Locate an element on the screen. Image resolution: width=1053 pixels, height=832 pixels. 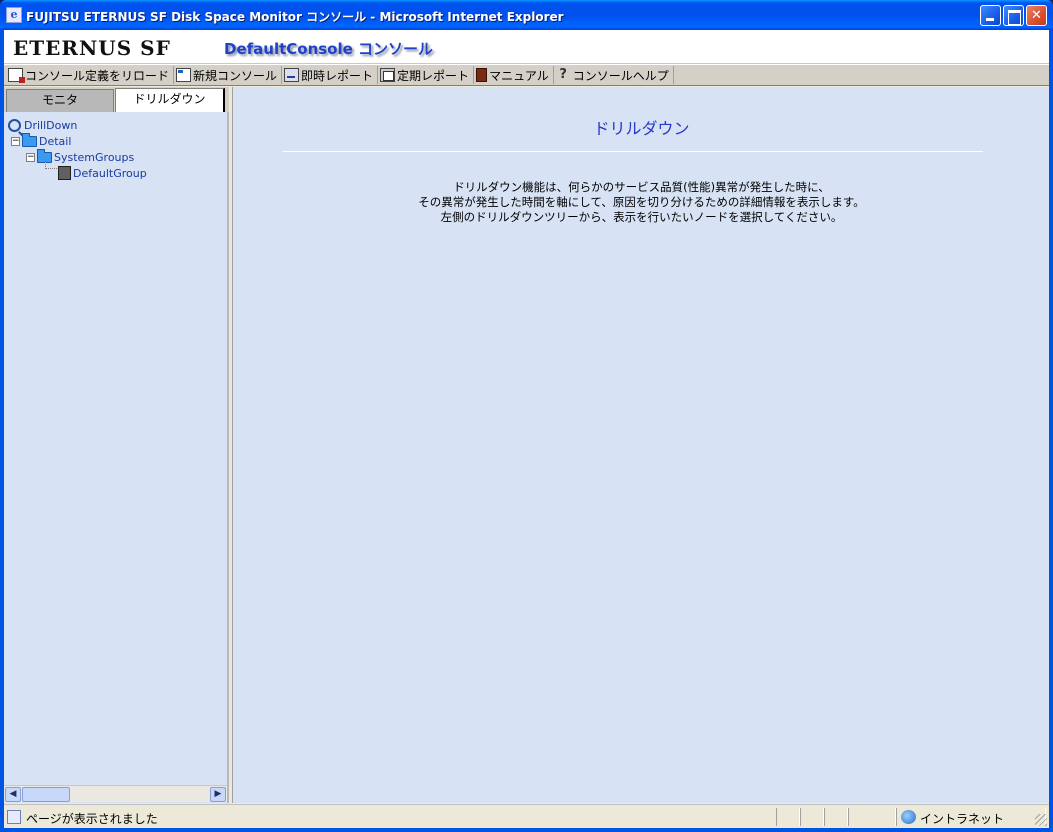
instant-report-button: 即時レポート is located at coordinates (330, 75).